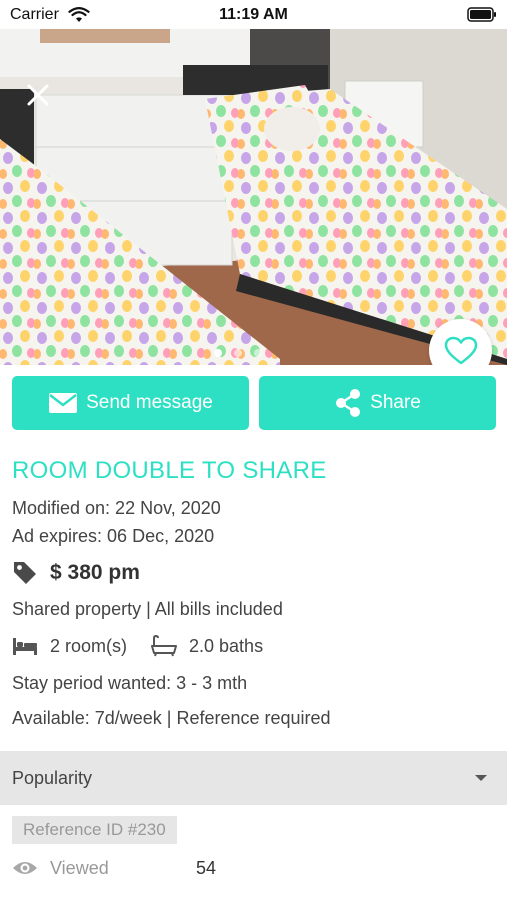  I want to click on reference-id: Reference ID #230, so click(94, 829).